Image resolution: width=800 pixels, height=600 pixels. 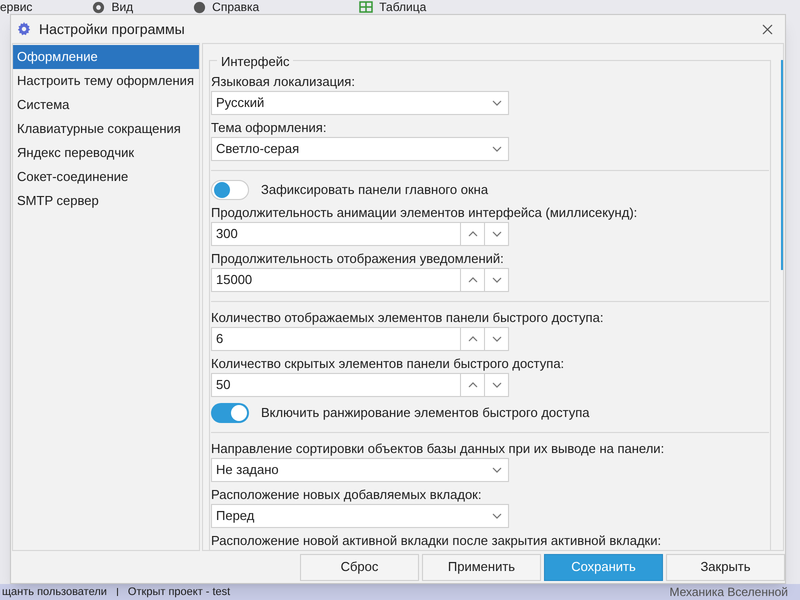 What do you see at coordinates (388, 363) in the screenshot?
I see `field-label: Количество скрытых элементов панели быстрого доступа:` at bounding box center [388, 363].